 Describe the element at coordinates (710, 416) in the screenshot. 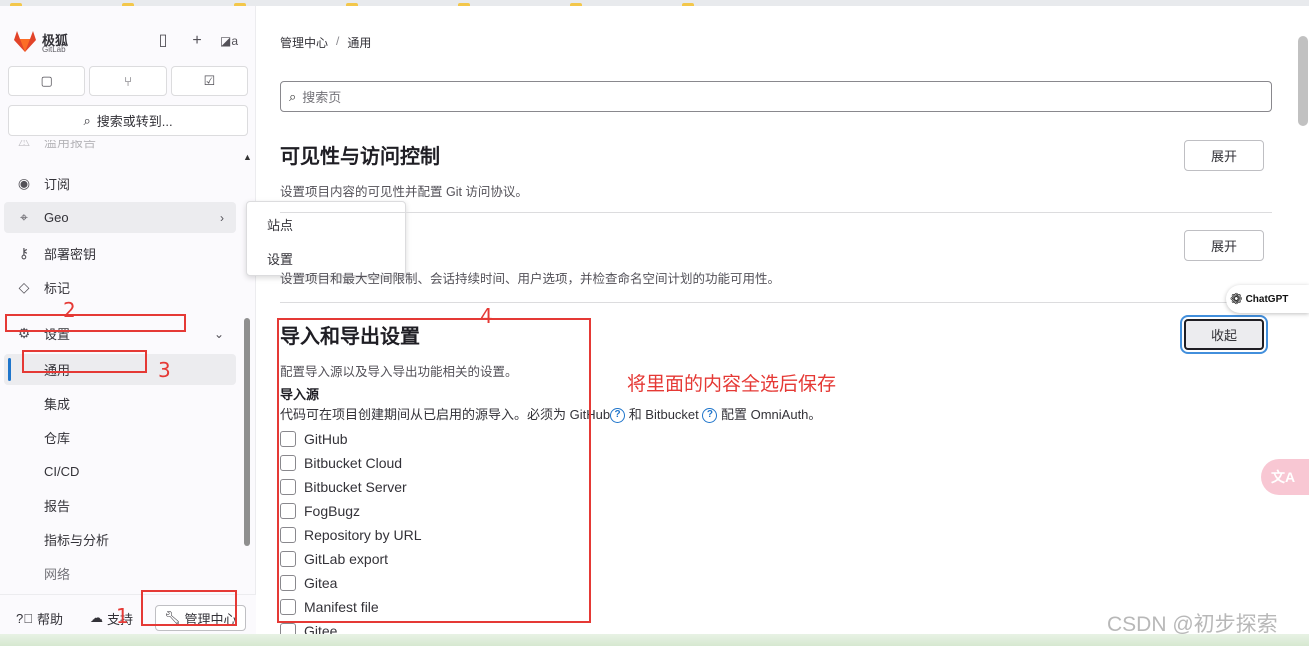

I see `bitbucket-help-icon: ?` at that location.